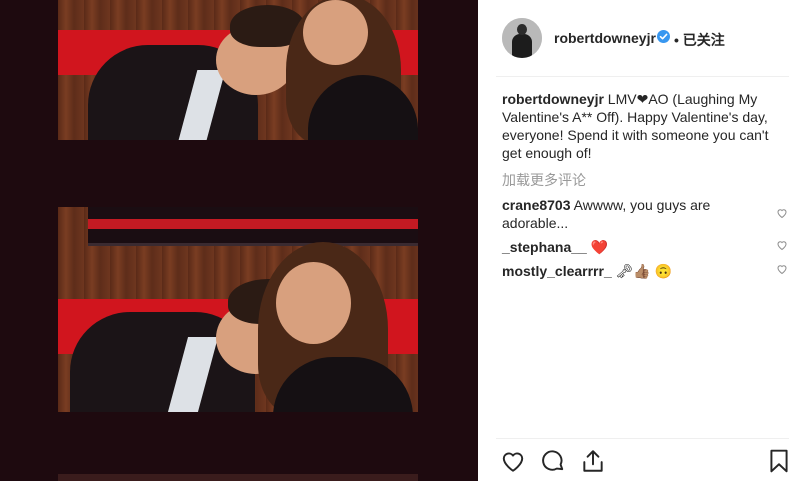  Describe the element at coordinates (642, 438) in the screenshot. I see `actions-divider` at that location.